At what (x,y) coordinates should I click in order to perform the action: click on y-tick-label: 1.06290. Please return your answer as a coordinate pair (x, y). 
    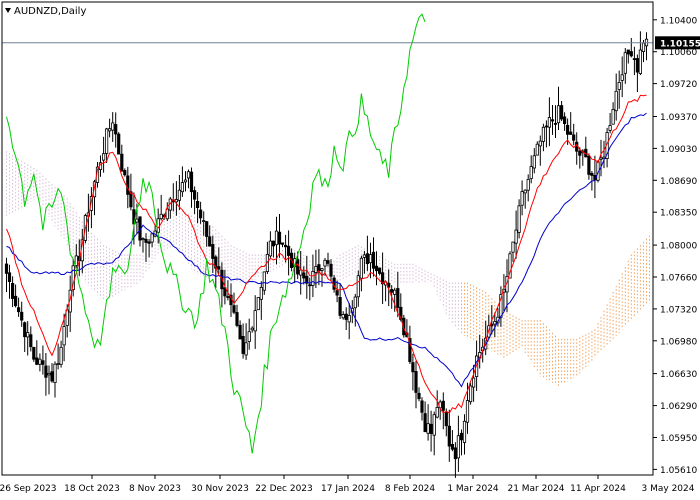
    Looking at the image, I should click on (678, 407).